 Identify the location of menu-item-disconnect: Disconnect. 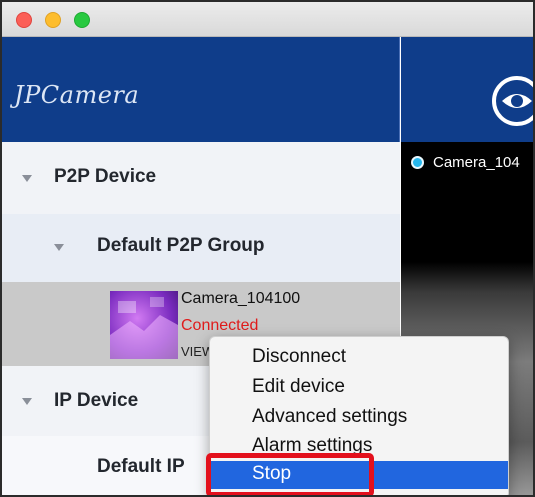
(299, 357).